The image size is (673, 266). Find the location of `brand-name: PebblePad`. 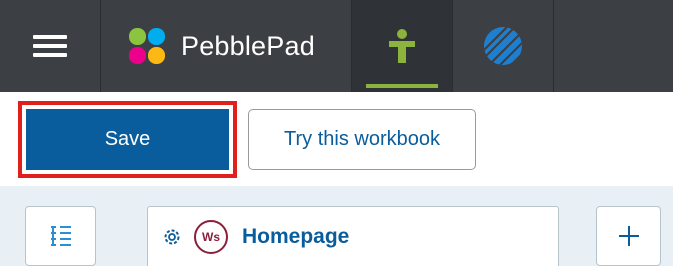

brand-name: PebblePad is located at coordinates (248, 45).